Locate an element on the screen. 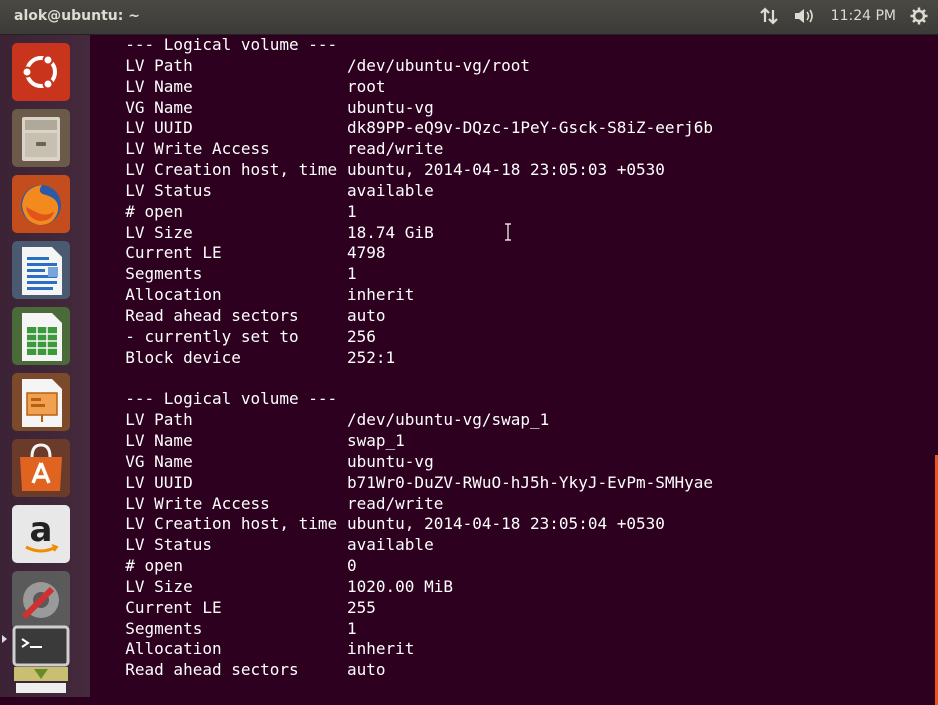  volume-icon is located at coordinates (805, 16).